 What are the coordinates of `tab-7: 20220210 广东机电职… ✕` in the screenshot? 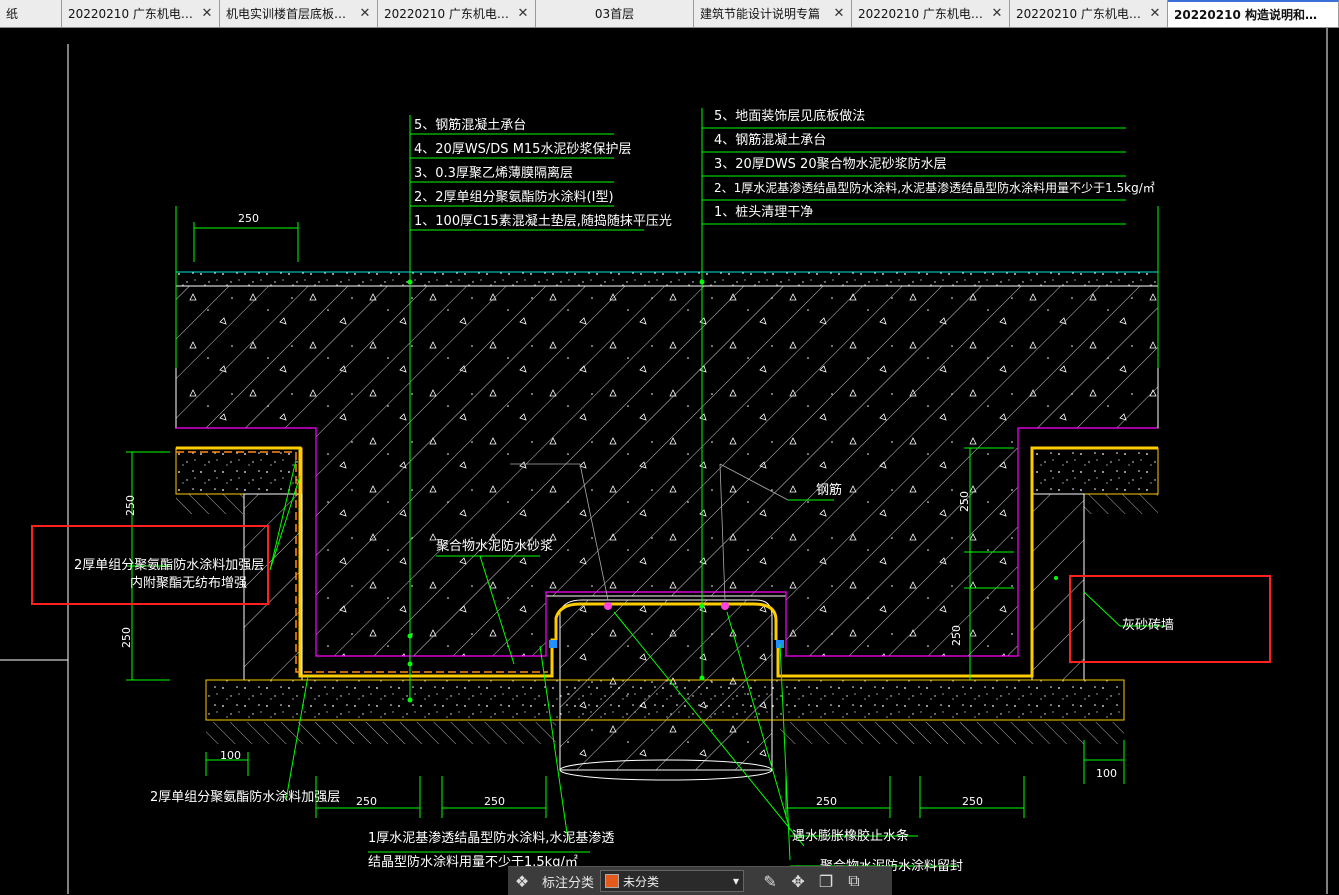 It's located at (931, 13).